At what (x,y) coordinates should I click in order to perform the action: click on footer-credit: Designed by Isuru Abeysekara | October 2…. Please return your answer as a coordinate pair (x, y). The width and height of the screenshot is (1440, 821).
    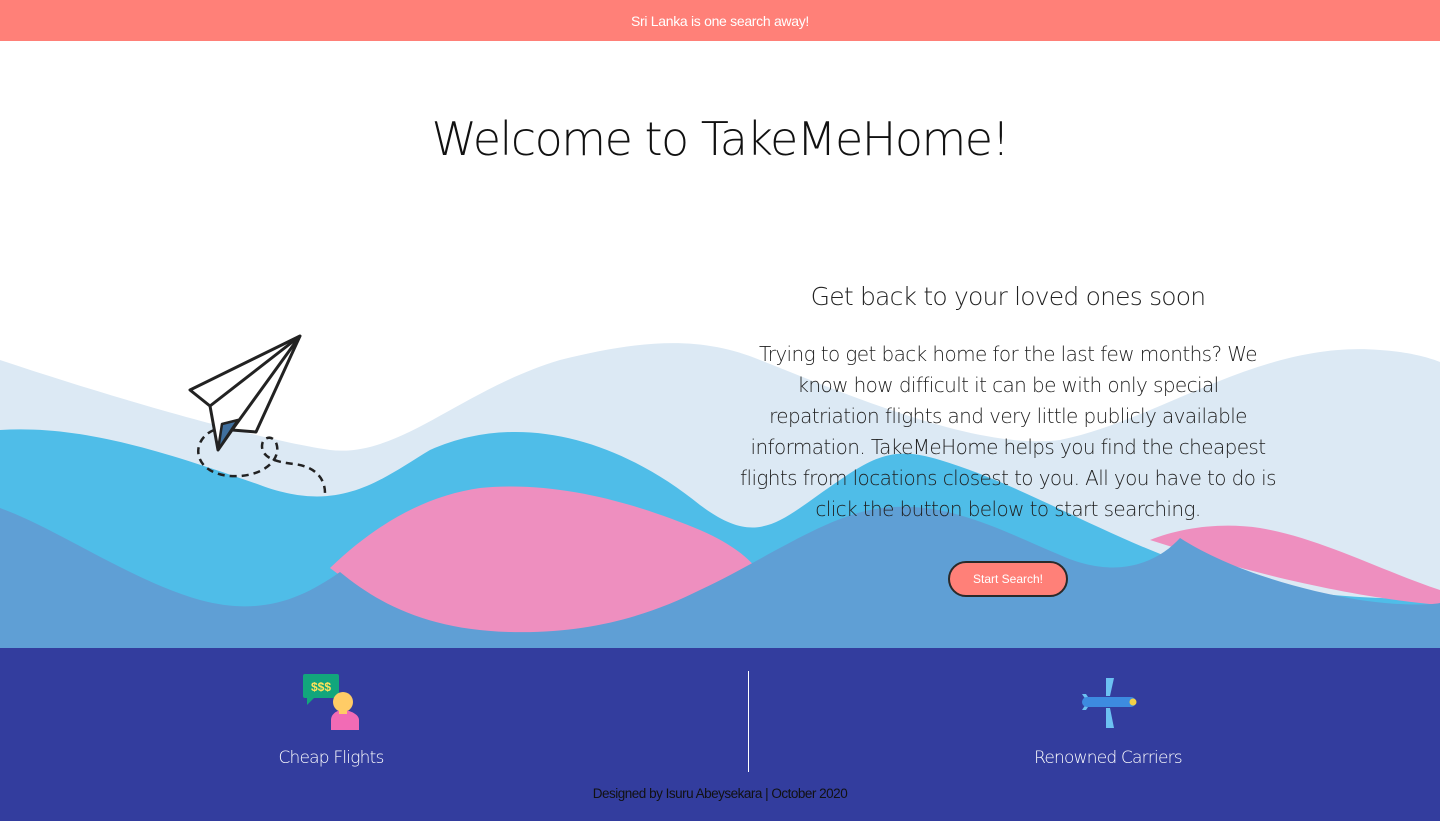
    Looking at the image, I should click on (720, 793).